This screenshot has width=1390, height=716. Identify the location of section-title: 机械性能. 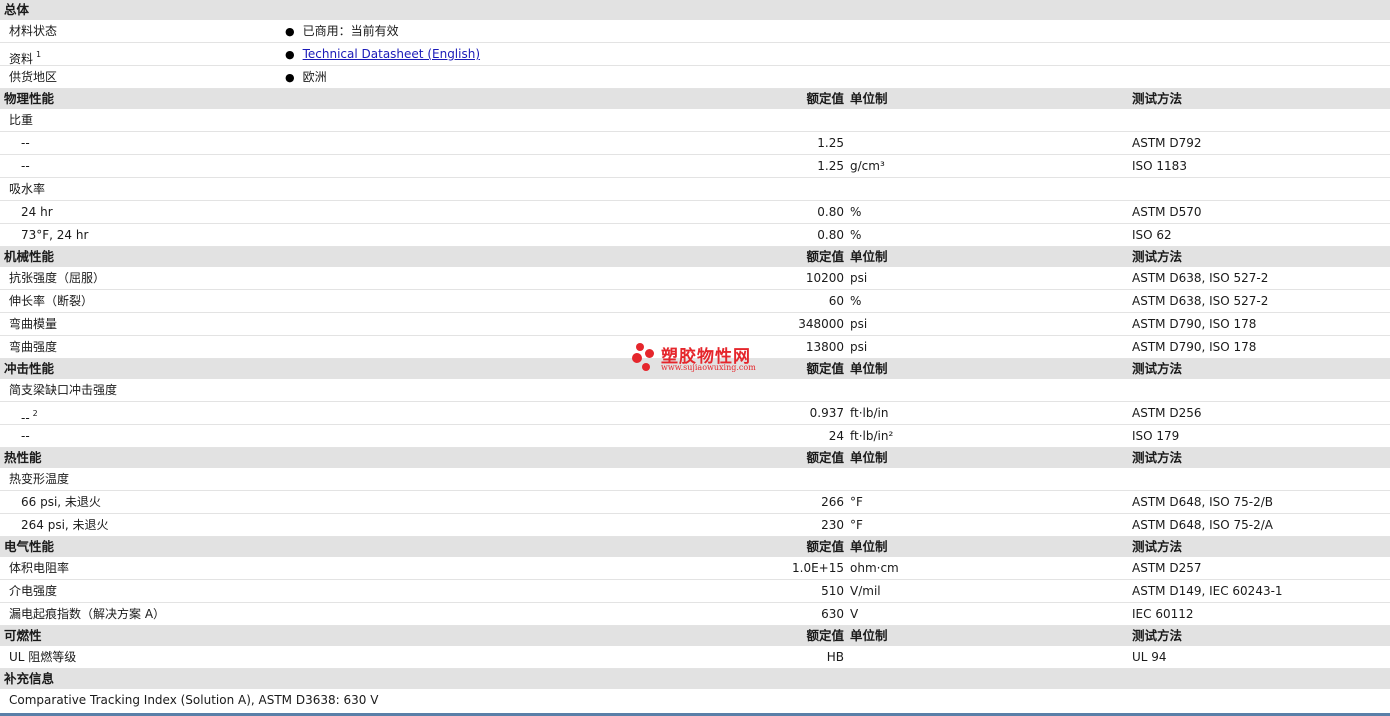
(29, 256).